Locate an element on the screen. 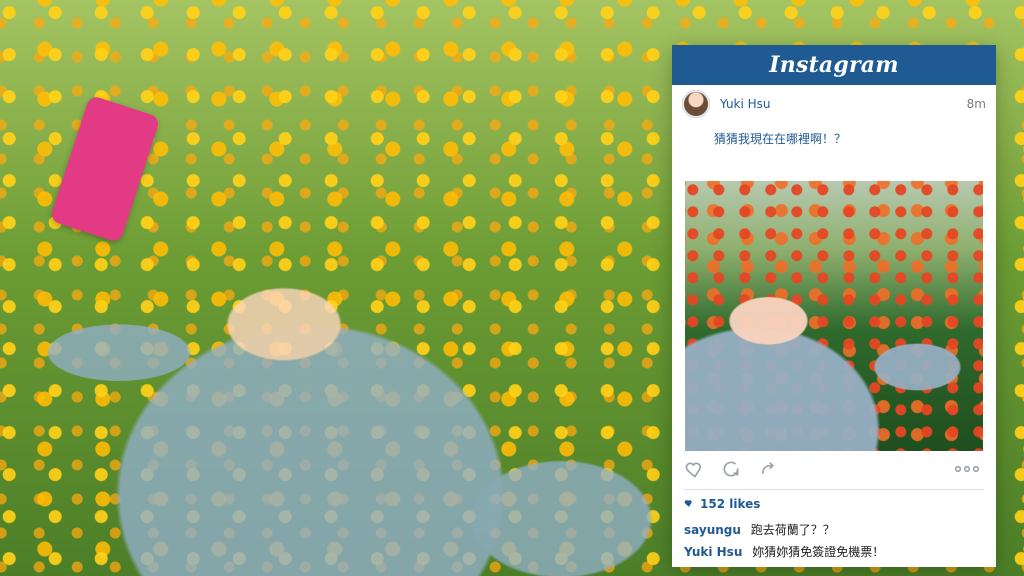 Image resolution: width=1024 pixels, height=576 pixels. comments: sayungu 跑去荷蘭了？？ Yuki Hsu 妳猜妳猜免簽證免機票！ is located at coordinates (834, 541).